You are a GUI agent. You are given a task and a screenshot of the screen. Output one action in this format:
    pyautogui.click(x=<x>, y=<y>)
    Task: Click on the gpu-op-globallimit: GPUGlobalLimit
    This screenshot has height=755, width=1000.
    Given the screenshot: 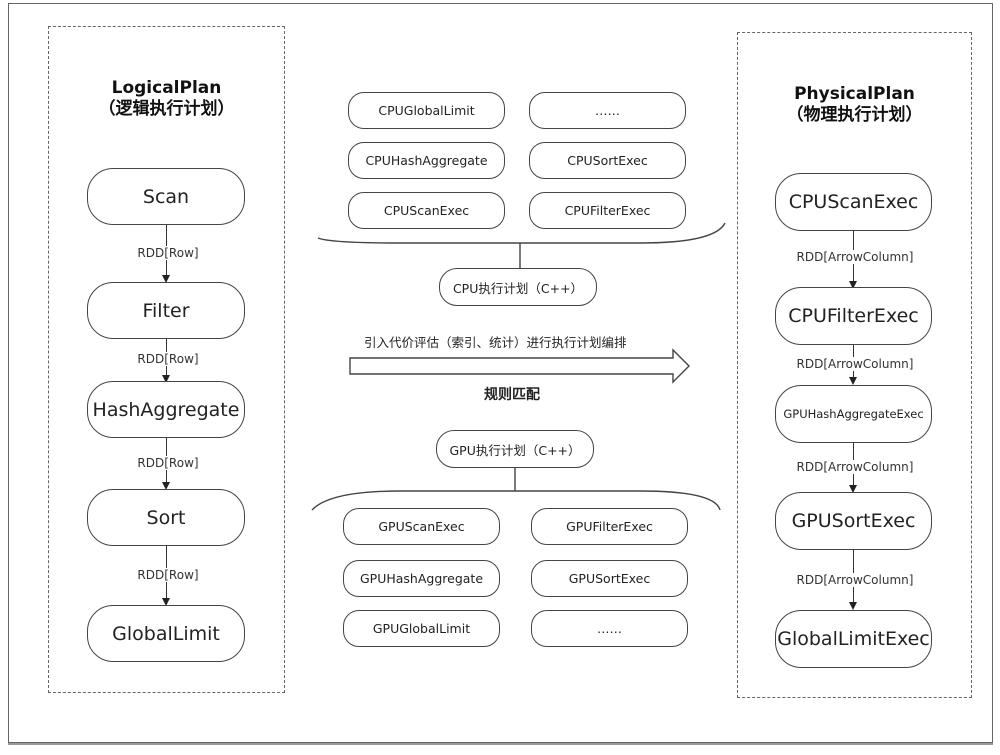 What is the action you would take?
    pyautogui.click(x=421, y=628)
    